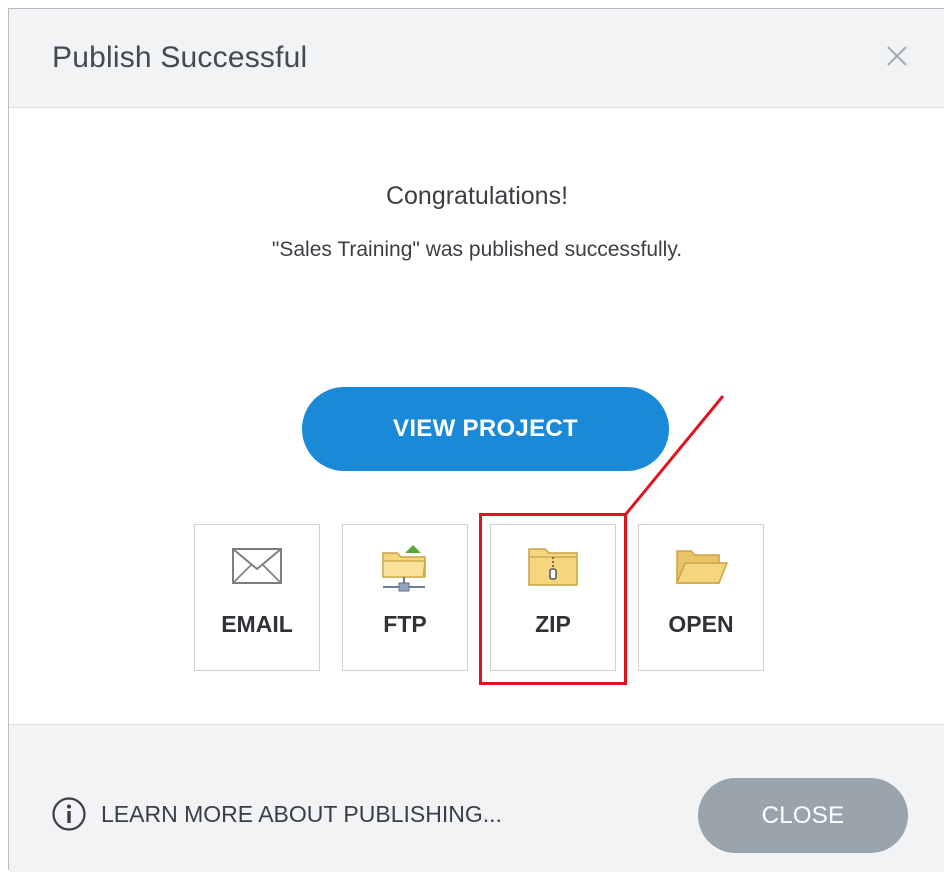 The image size is (944, 872). What do you see at coordinates (477, 196) in the screenshot?
I see `congrats-heading: Congratulations!` at bounding box center [477, 196].